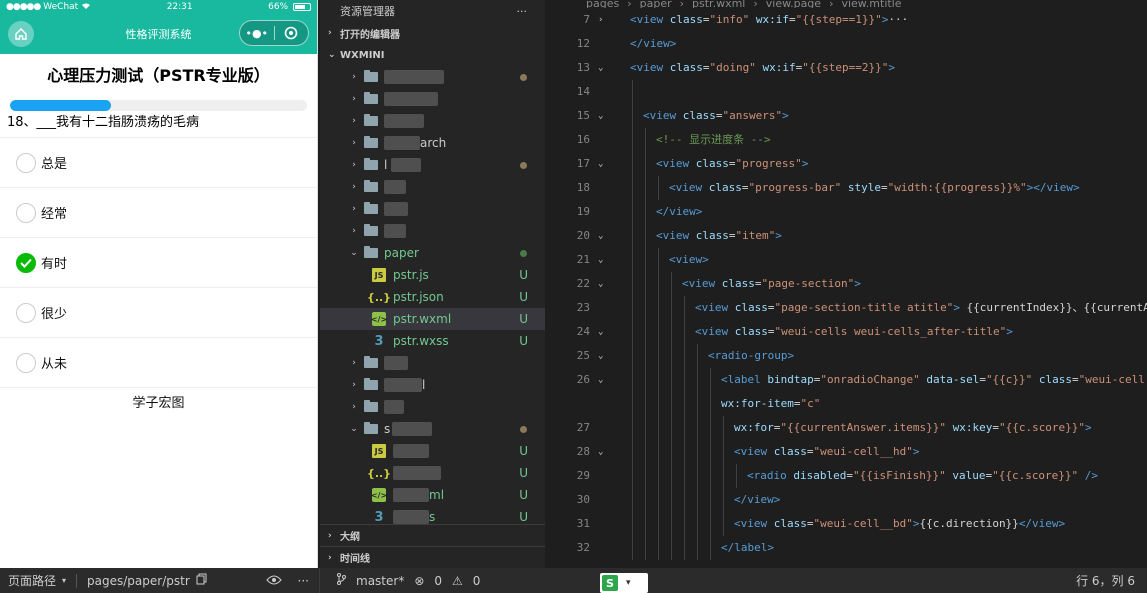 This screenshot has height=593, width=1147. What do you see at coordinates (432, 253) in the screenshot?
I see `tree-folder-paper: ⌄ paper` at bounding box center [432, 253].